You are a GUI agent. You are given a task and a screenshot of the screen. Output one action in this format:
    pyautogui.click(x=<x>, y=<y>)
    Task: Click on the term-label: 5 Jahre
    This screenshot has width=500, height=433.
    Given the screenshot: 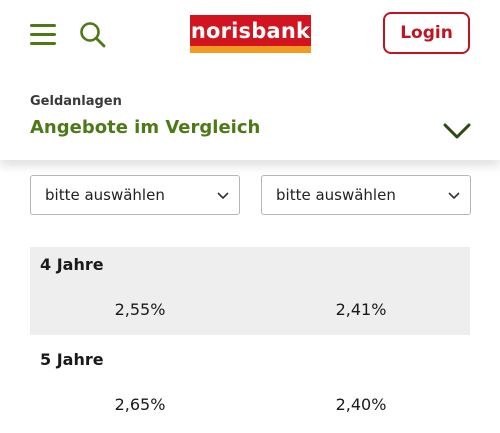 What is the action you would take?
    pyautogui.click(x=72, y=359)
    